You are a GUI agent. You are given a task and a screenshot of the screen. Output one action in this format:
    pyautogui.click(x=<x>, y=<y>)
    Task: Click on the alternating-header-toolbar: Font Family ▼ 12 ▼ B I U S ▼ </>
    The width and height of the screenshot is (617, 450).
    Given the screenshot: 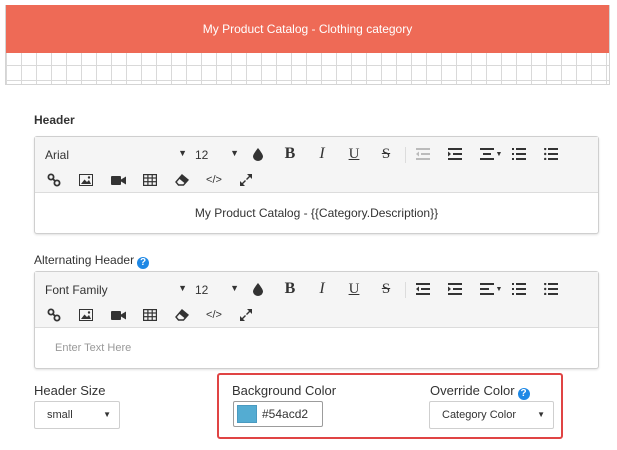 What is the action you would take?
    pyautogui.click(x=316, y=300)
    